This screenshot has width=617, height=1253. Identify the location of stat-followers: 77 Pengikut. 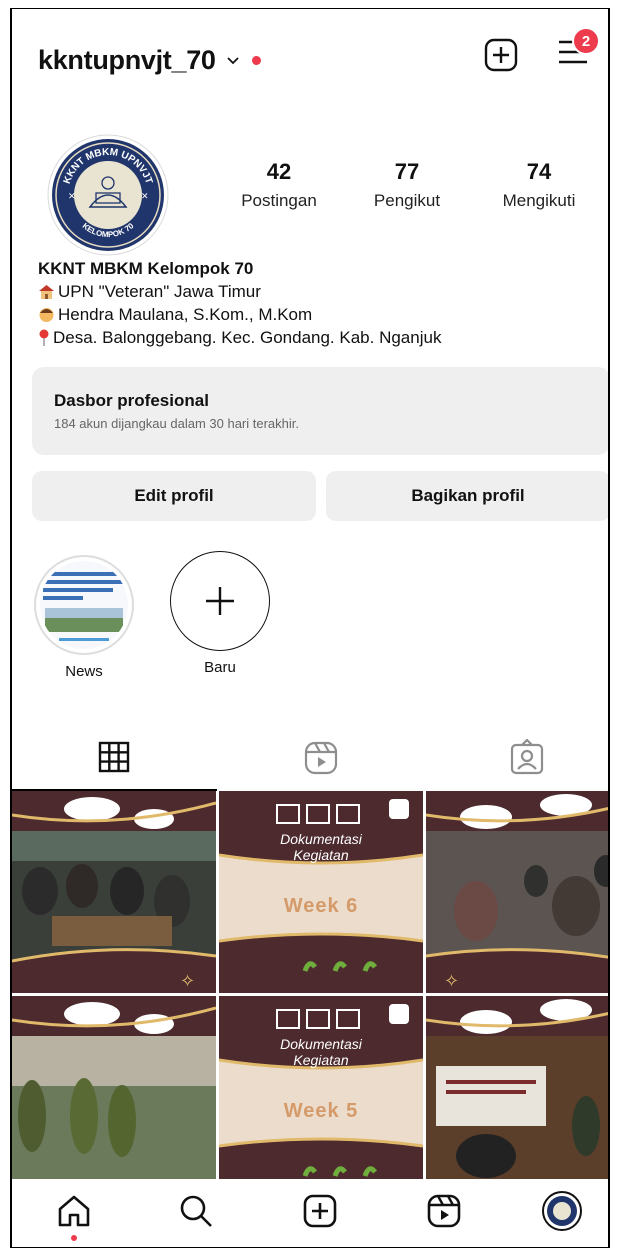
(407, 185).